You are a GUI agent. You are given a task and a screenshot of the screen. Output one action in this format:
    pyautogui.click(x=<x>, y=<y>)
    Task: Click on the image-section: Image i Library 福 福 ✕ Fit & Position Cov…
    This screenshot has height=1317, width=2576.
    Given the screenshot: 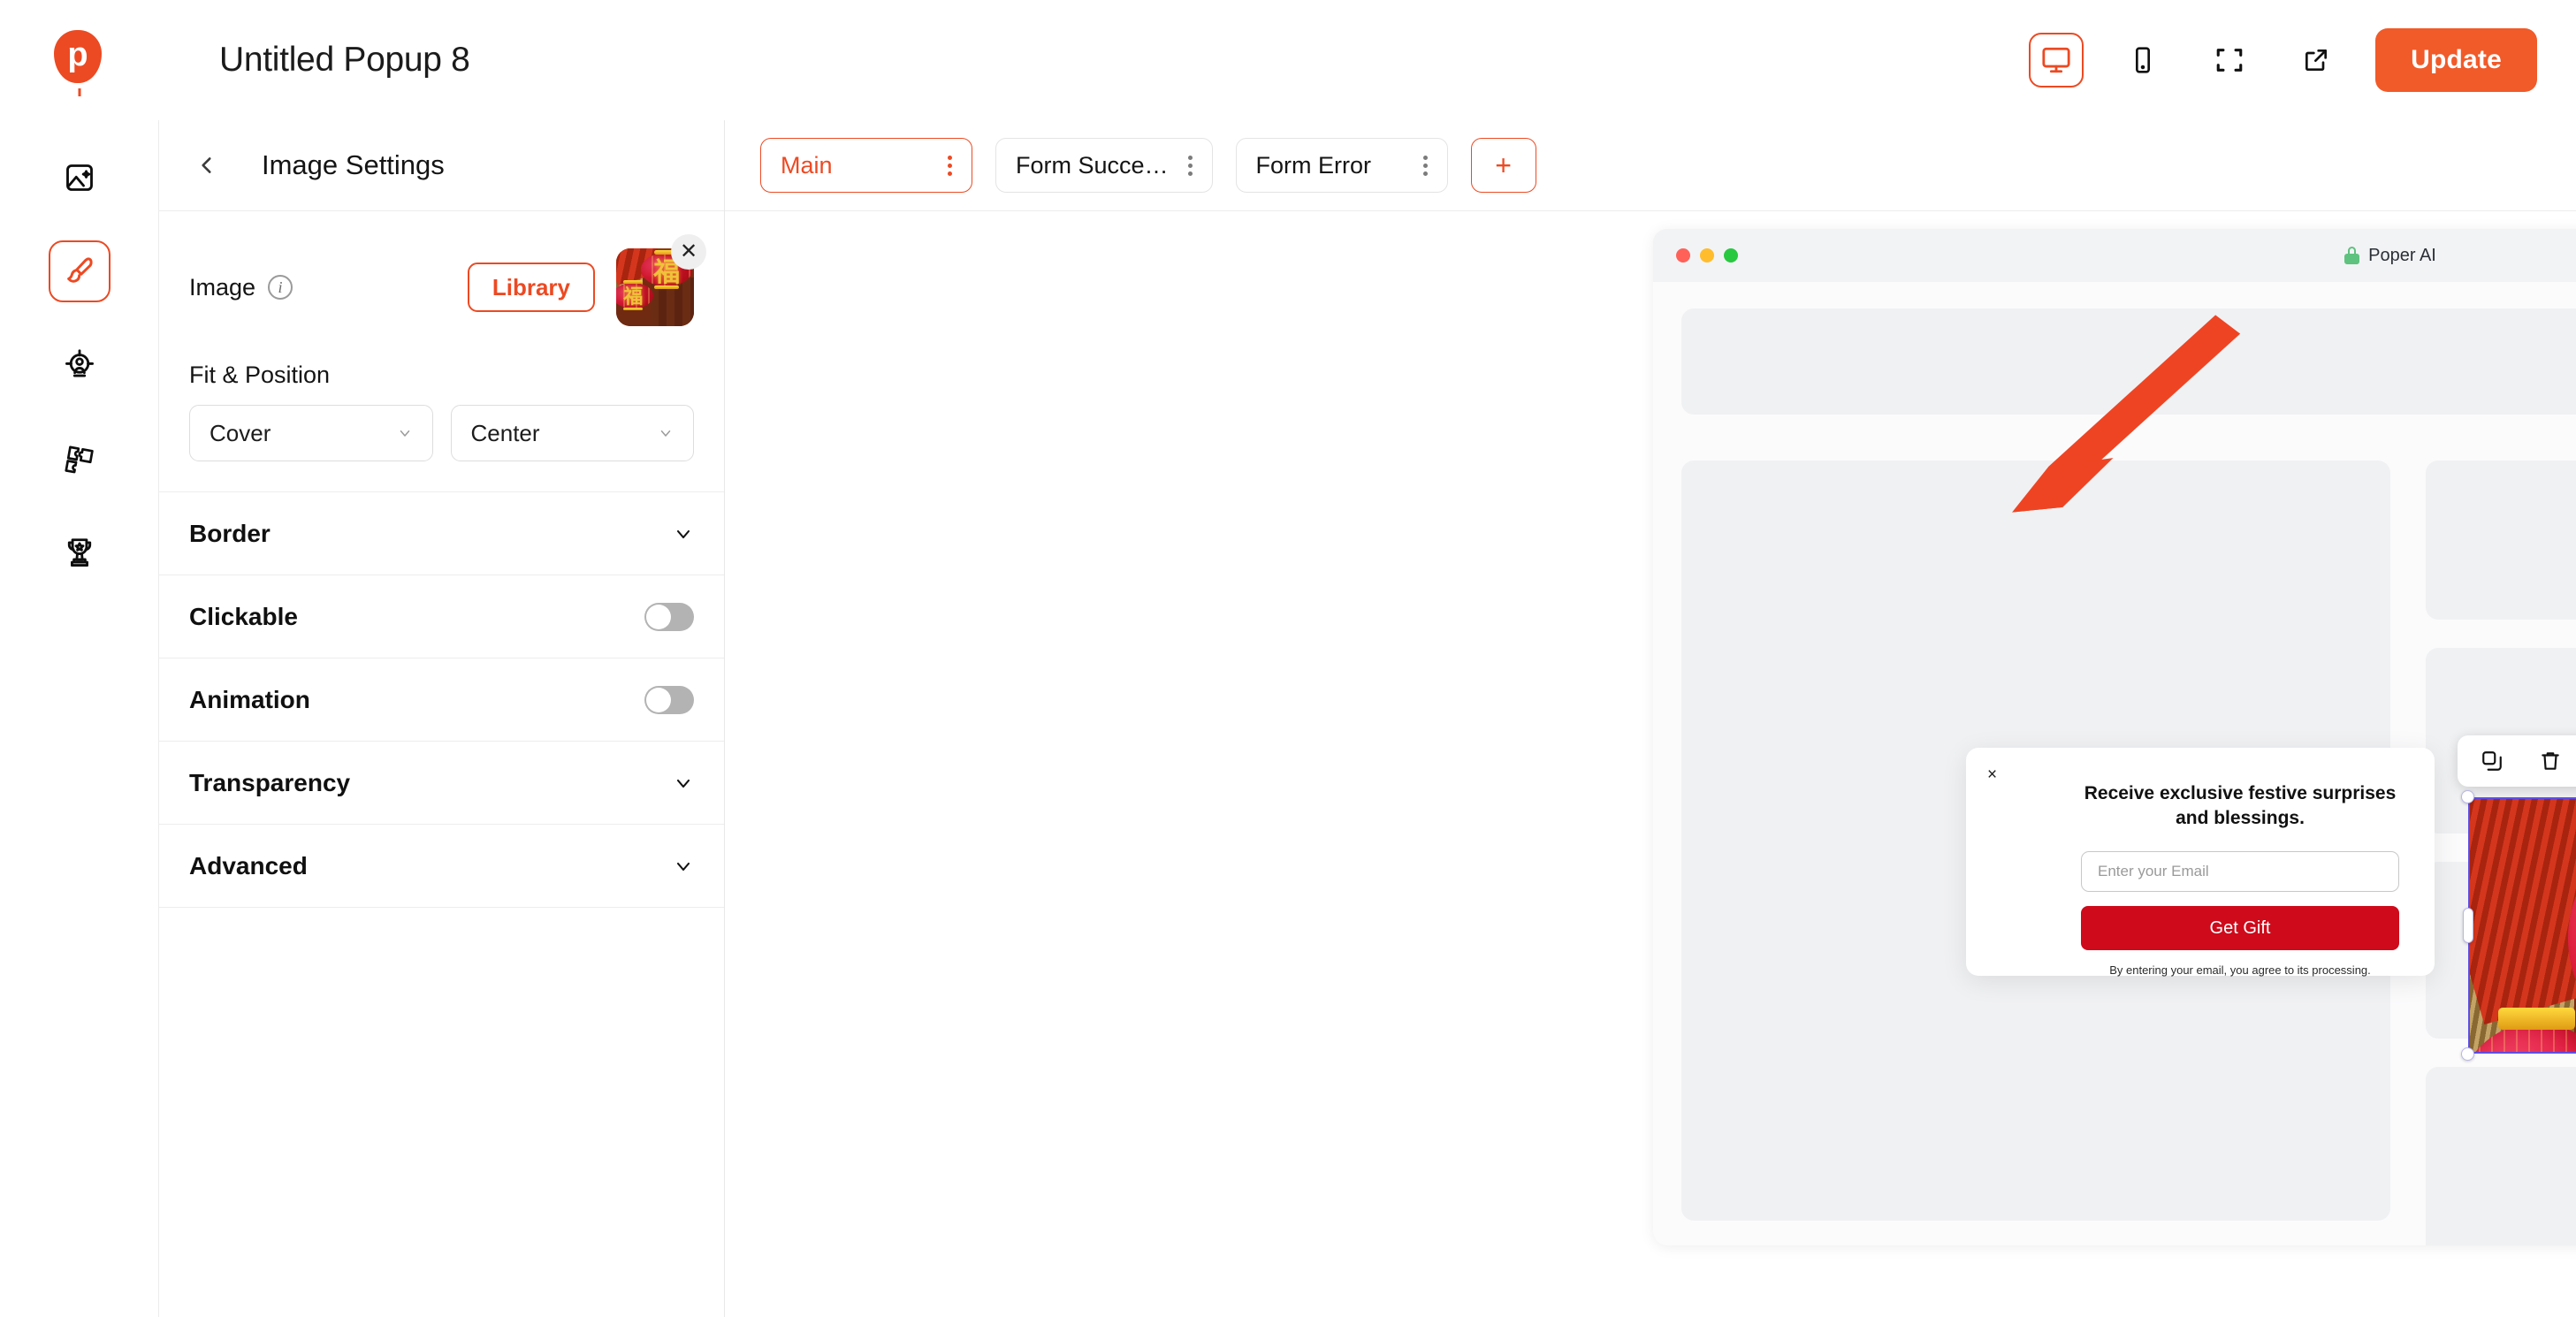 What is the action you would take?
    pyautogui.click(x=441, y=351)
    